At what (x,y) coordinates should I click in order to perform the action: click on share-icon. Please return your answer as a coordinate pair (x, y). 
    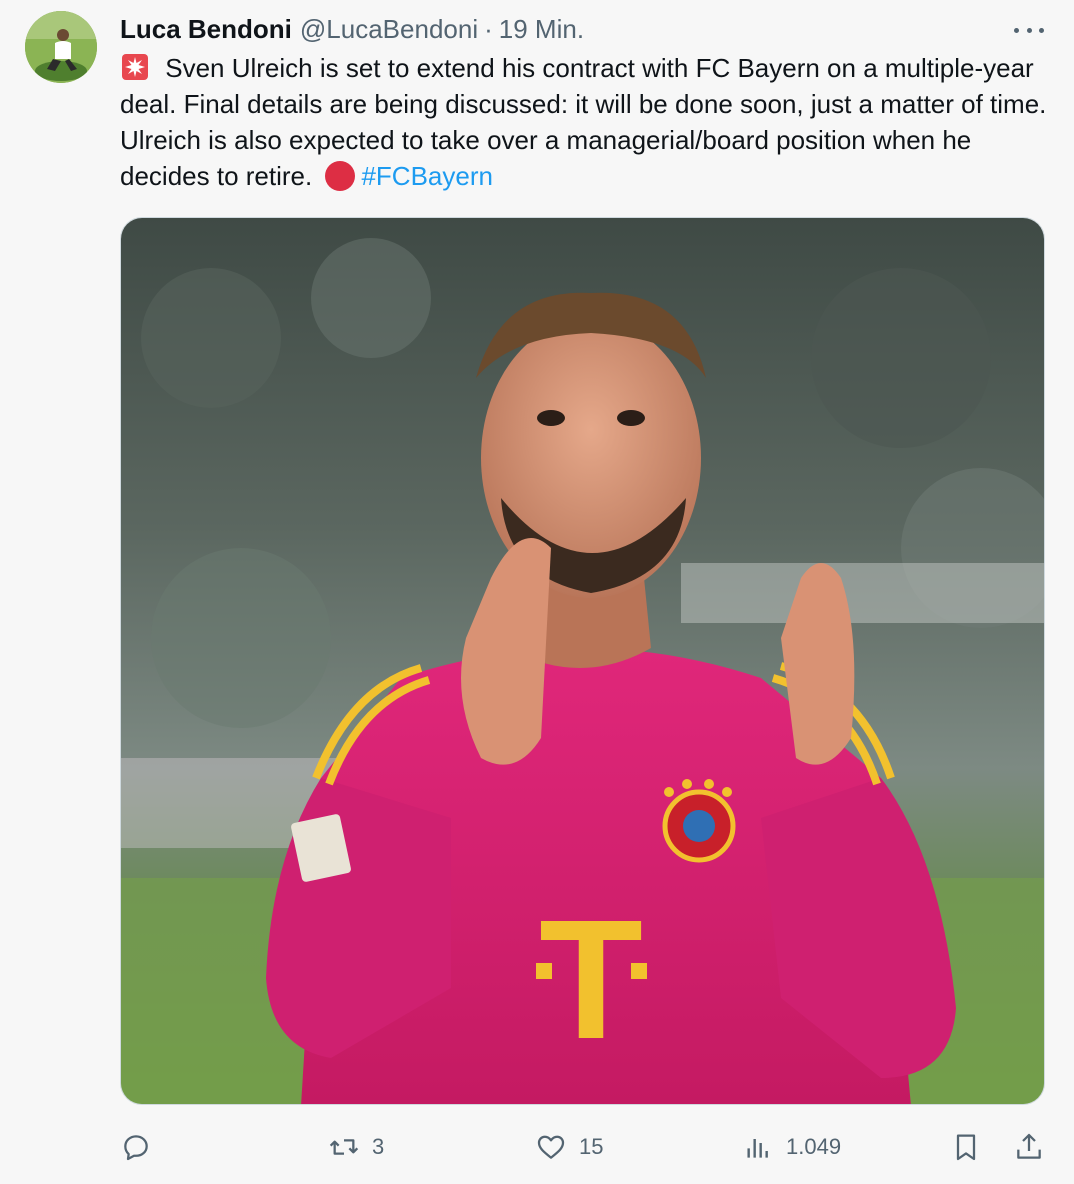
    Looking at the image, I should click on (1029, 1146).